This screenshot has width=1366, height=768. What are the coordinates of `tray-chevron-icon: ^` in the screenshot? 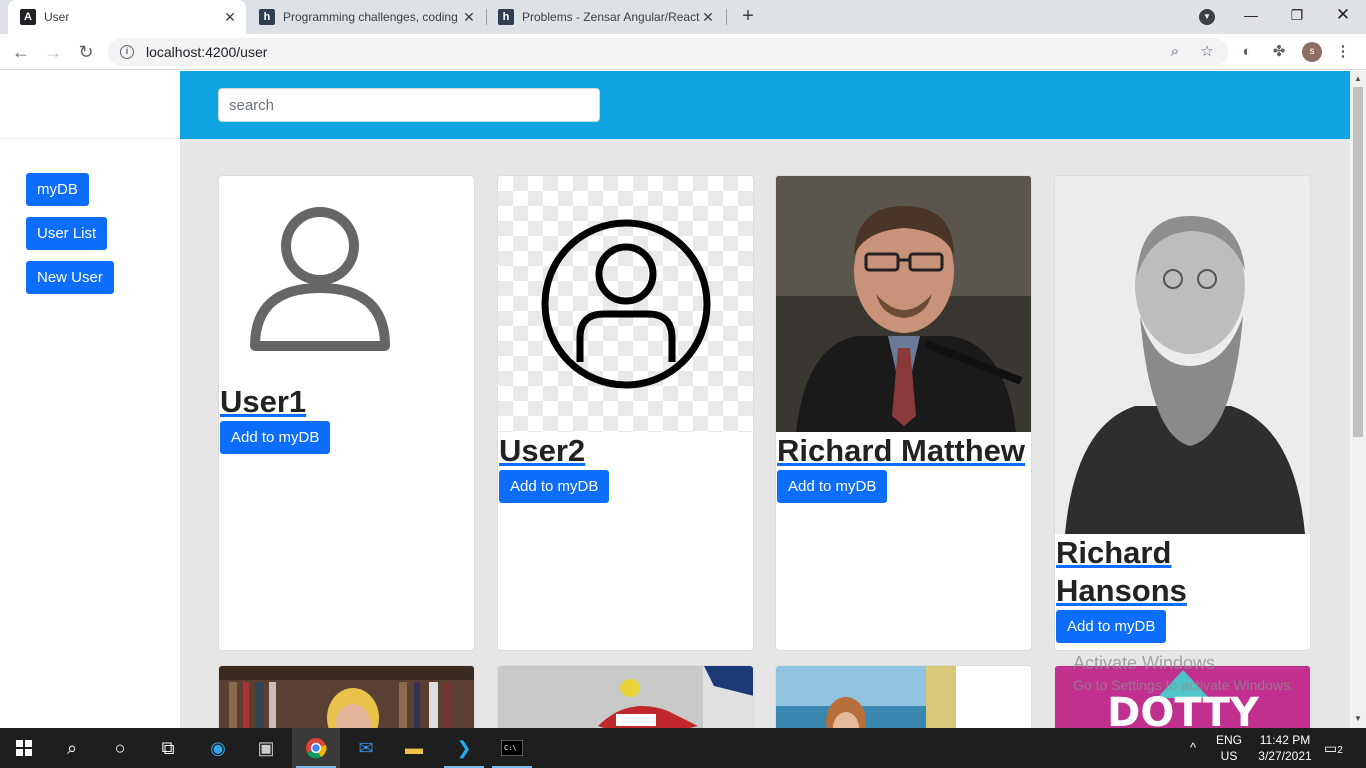 It's located at (1193, 748).